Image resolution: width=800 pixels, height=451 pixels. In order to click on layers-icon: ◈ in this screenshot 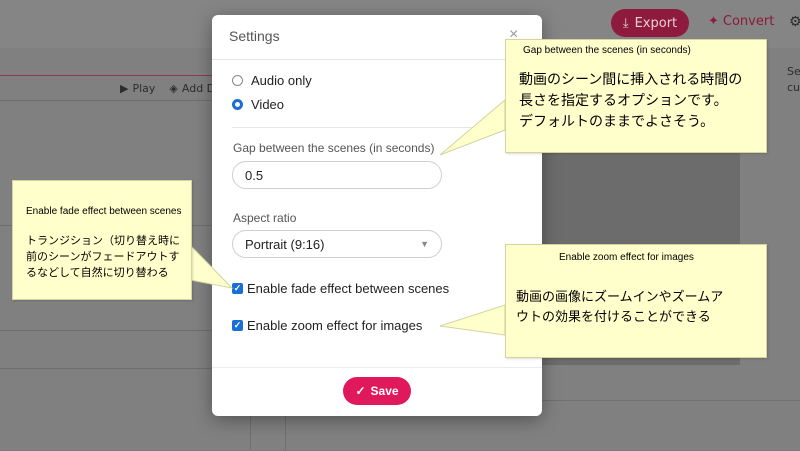, I will do `click(173, 88)`.